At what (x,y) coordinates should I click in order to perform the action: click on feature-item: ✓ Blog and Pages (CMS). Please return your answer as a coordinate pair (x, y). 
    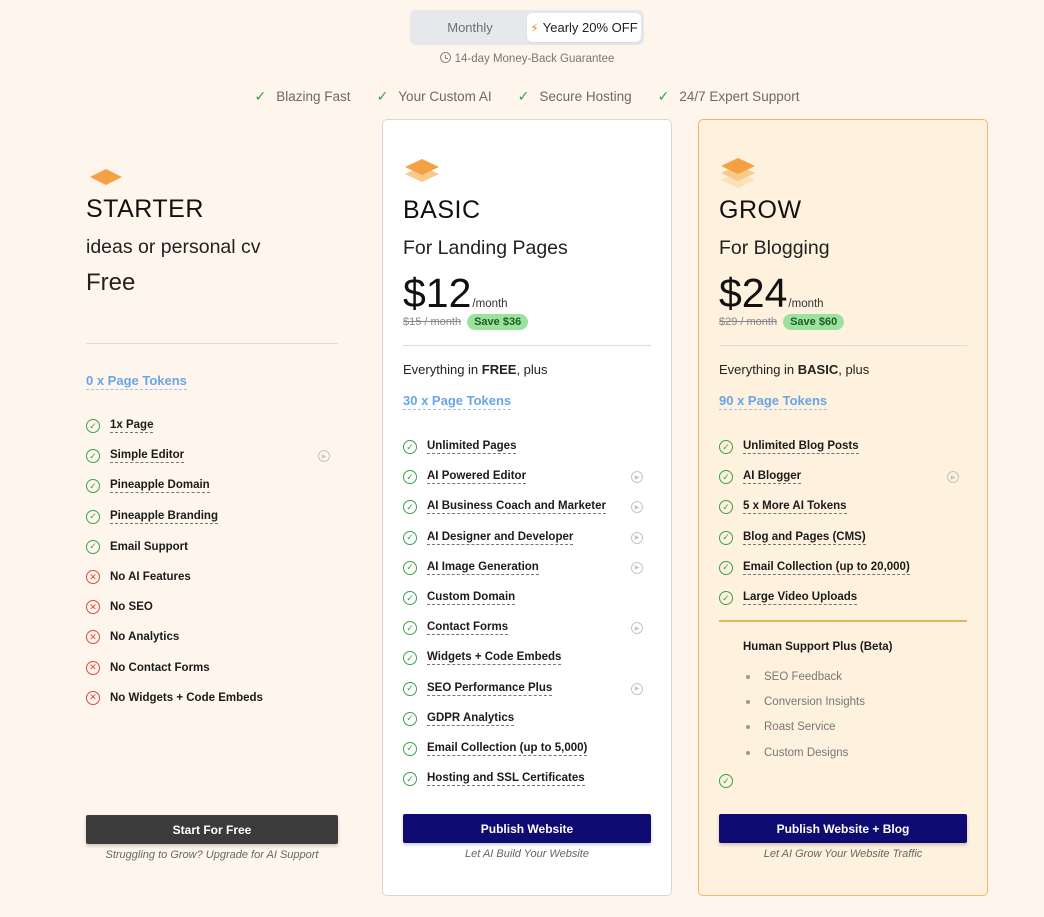
    Looking at the image, I should click on (843, 538).